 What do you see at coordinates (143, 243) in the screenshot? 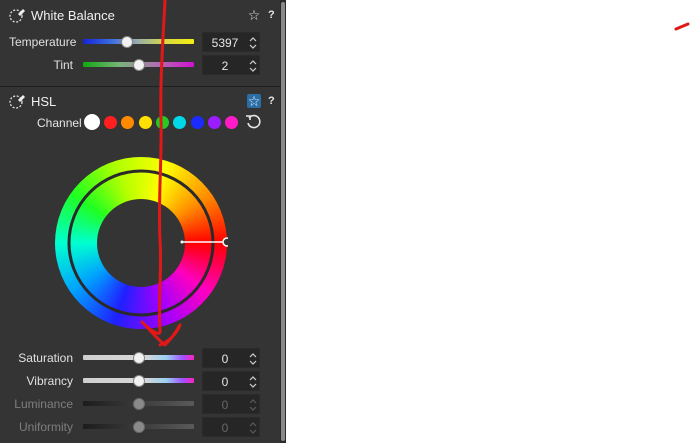
I see `hsl-color-wheel` at bounding box center [143, 243].